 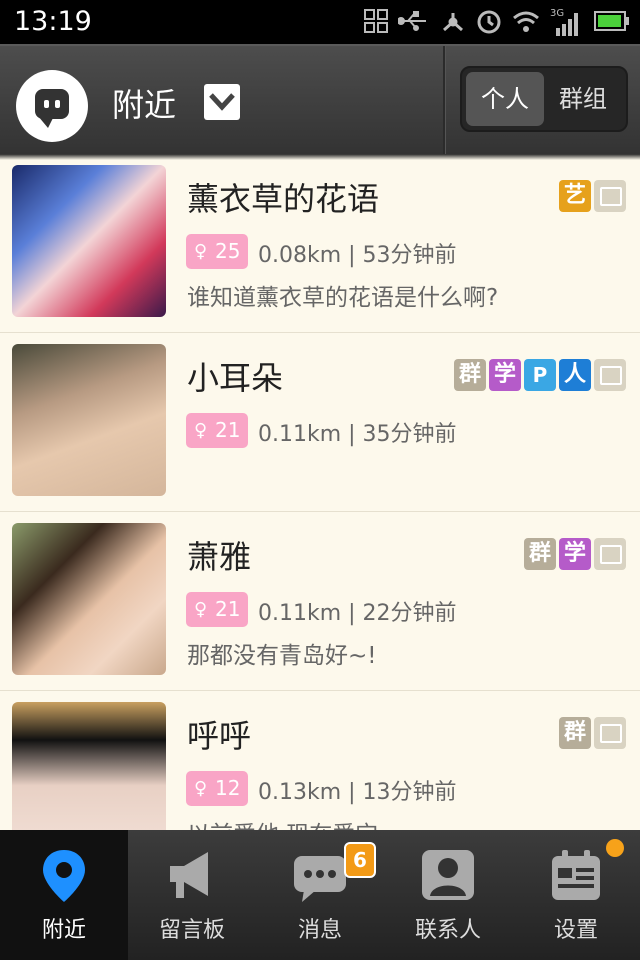 What do you see at coordinates (376, 23) in the screenshot?
I see `grid-icon` at bounding box center [376, 23].